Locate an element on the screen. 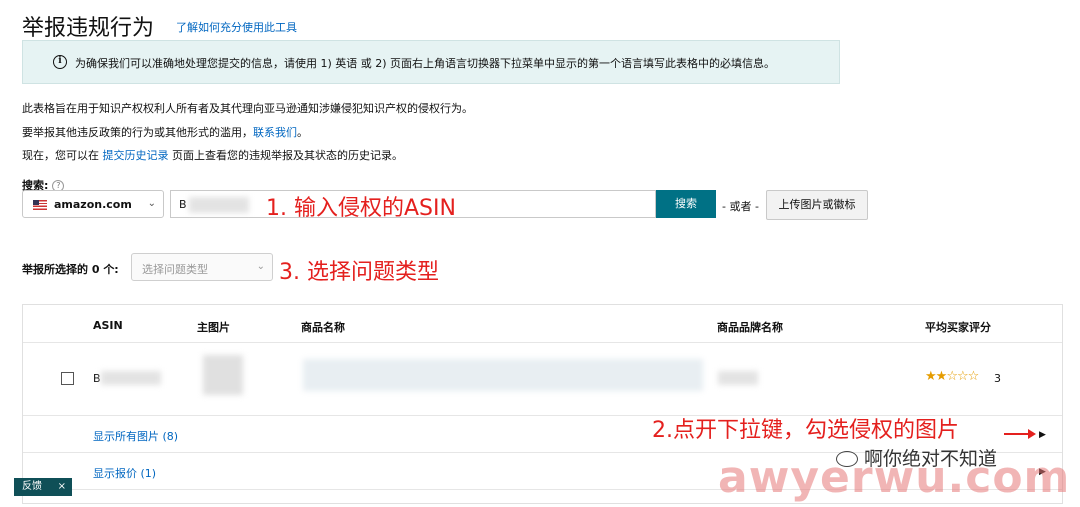  description-line-2: 要举报其他违反政策的行为或其他形式的滥用，联系我们。 is located at coordinates (165, 132).